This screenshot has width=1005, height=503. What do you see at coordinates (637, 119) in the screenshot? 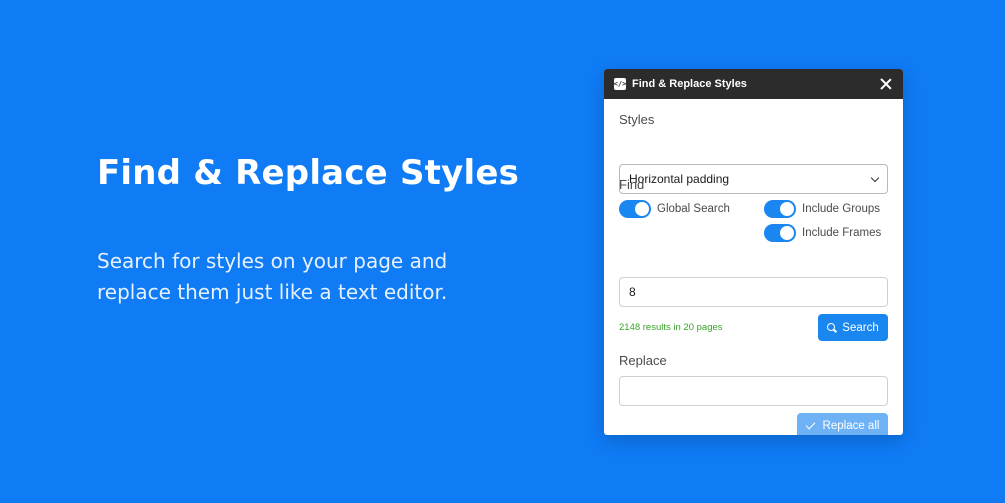
I see `styles-label: Styles` at bounding box center [637, 119].